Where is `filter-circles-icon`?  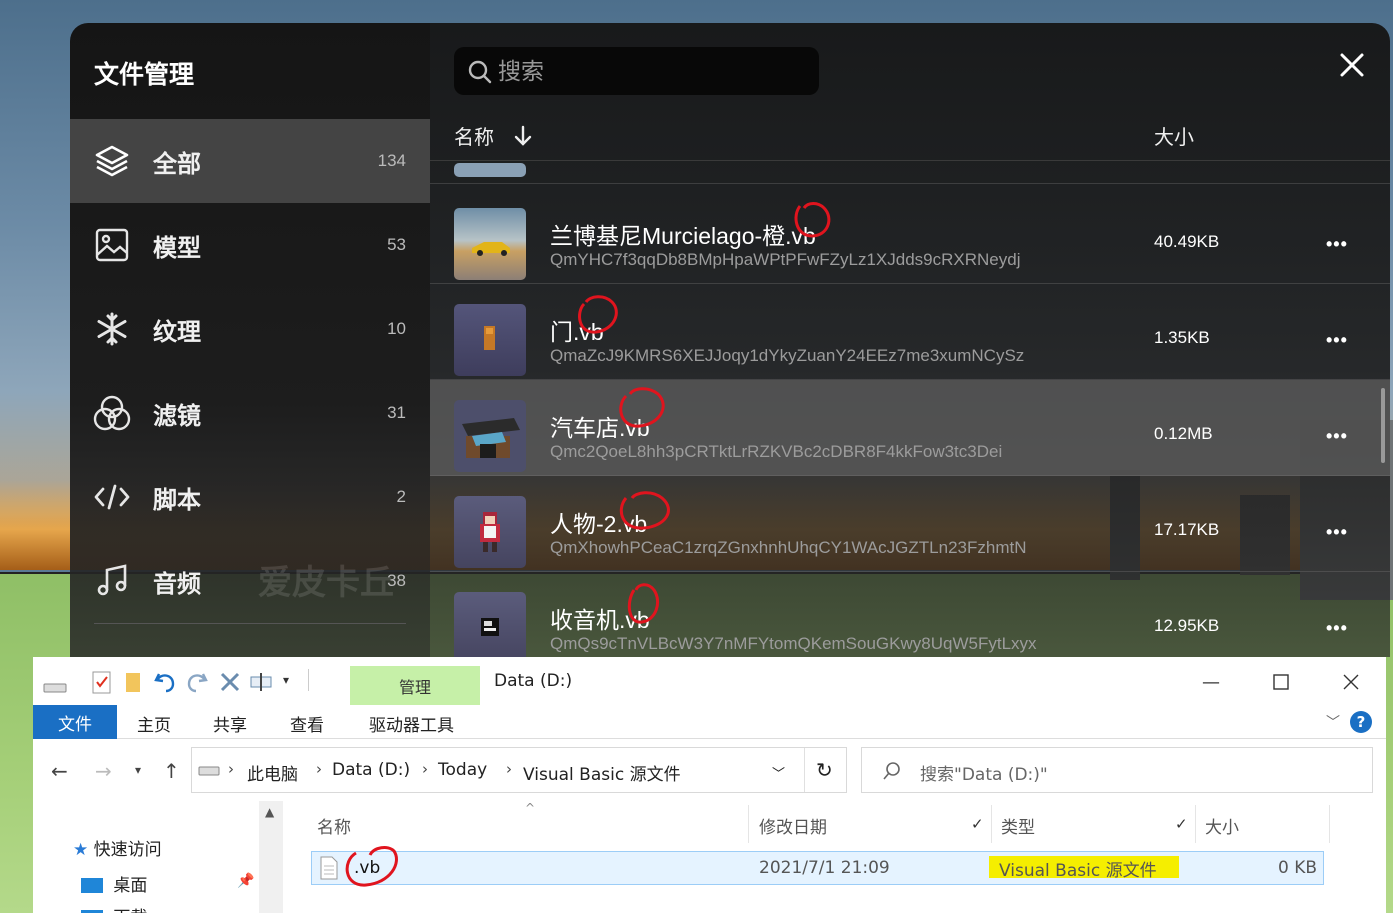
filter-circles-icon is located at coordinates (112, 413).